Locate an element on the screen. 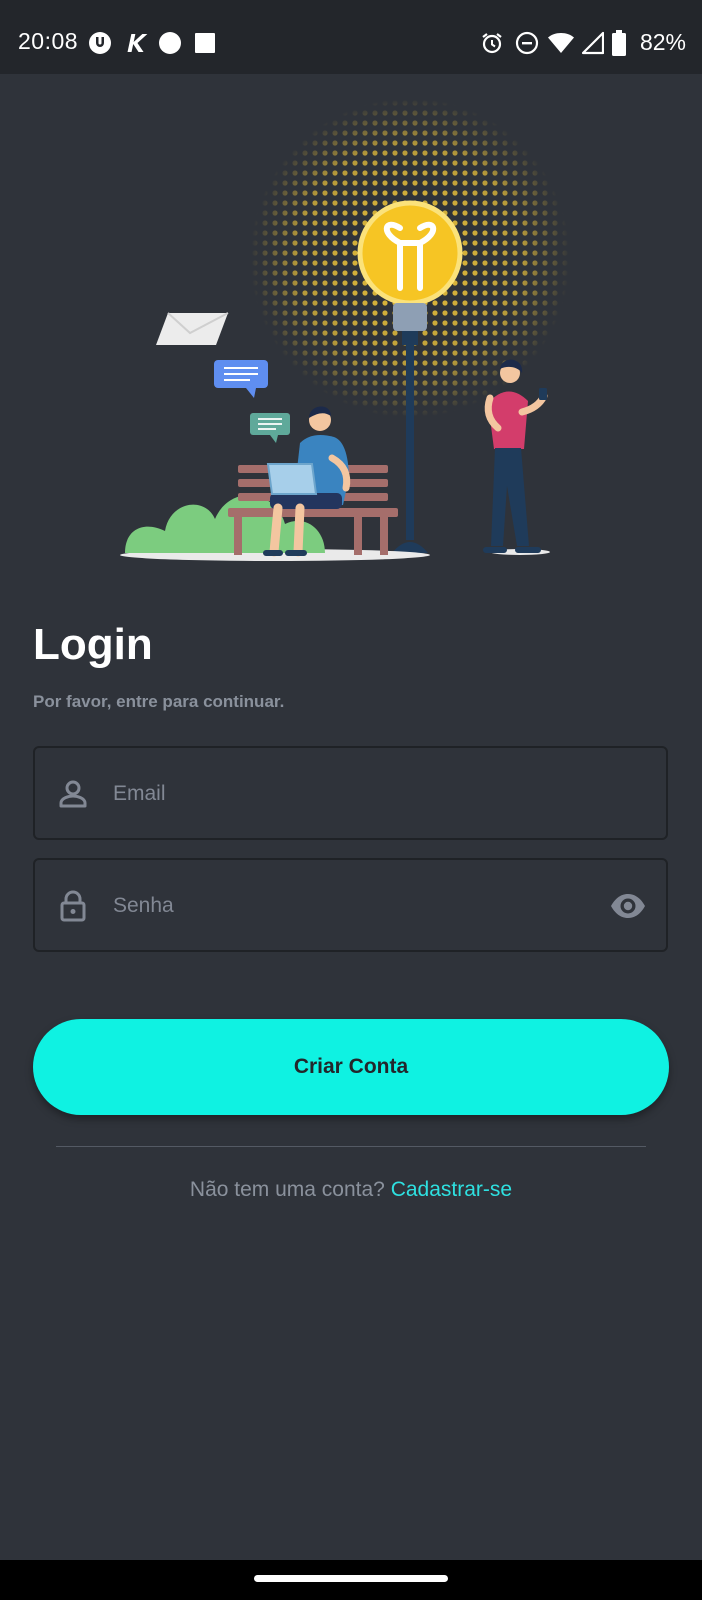 The image size is (702, 1600). envelope is located at coordinates (192, 328).